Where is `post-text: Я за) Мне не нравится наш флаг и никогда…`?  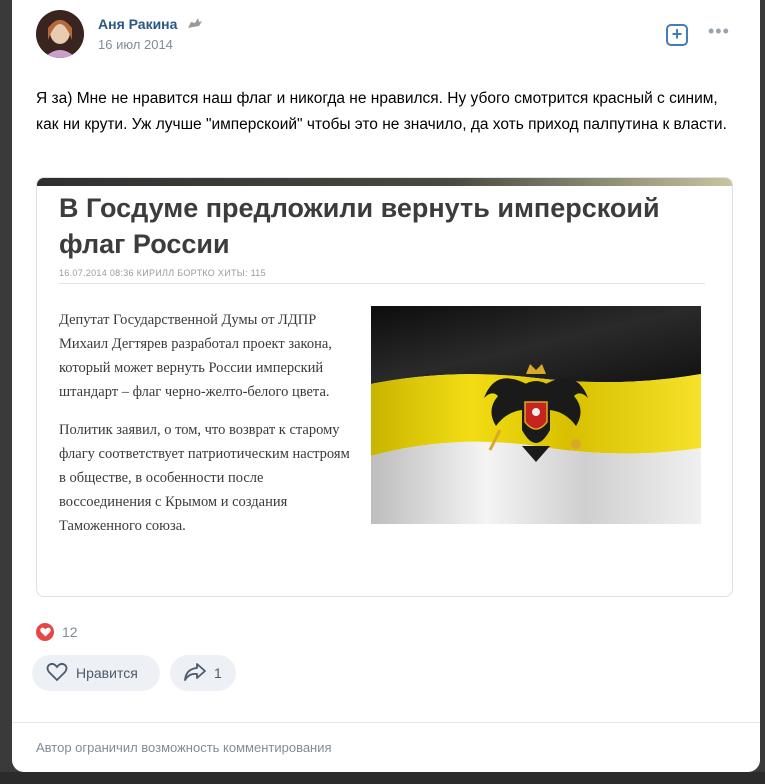
post-text: Я за) Мне не нравится наш флаг и никогда… is located at coordinates (381, 111).